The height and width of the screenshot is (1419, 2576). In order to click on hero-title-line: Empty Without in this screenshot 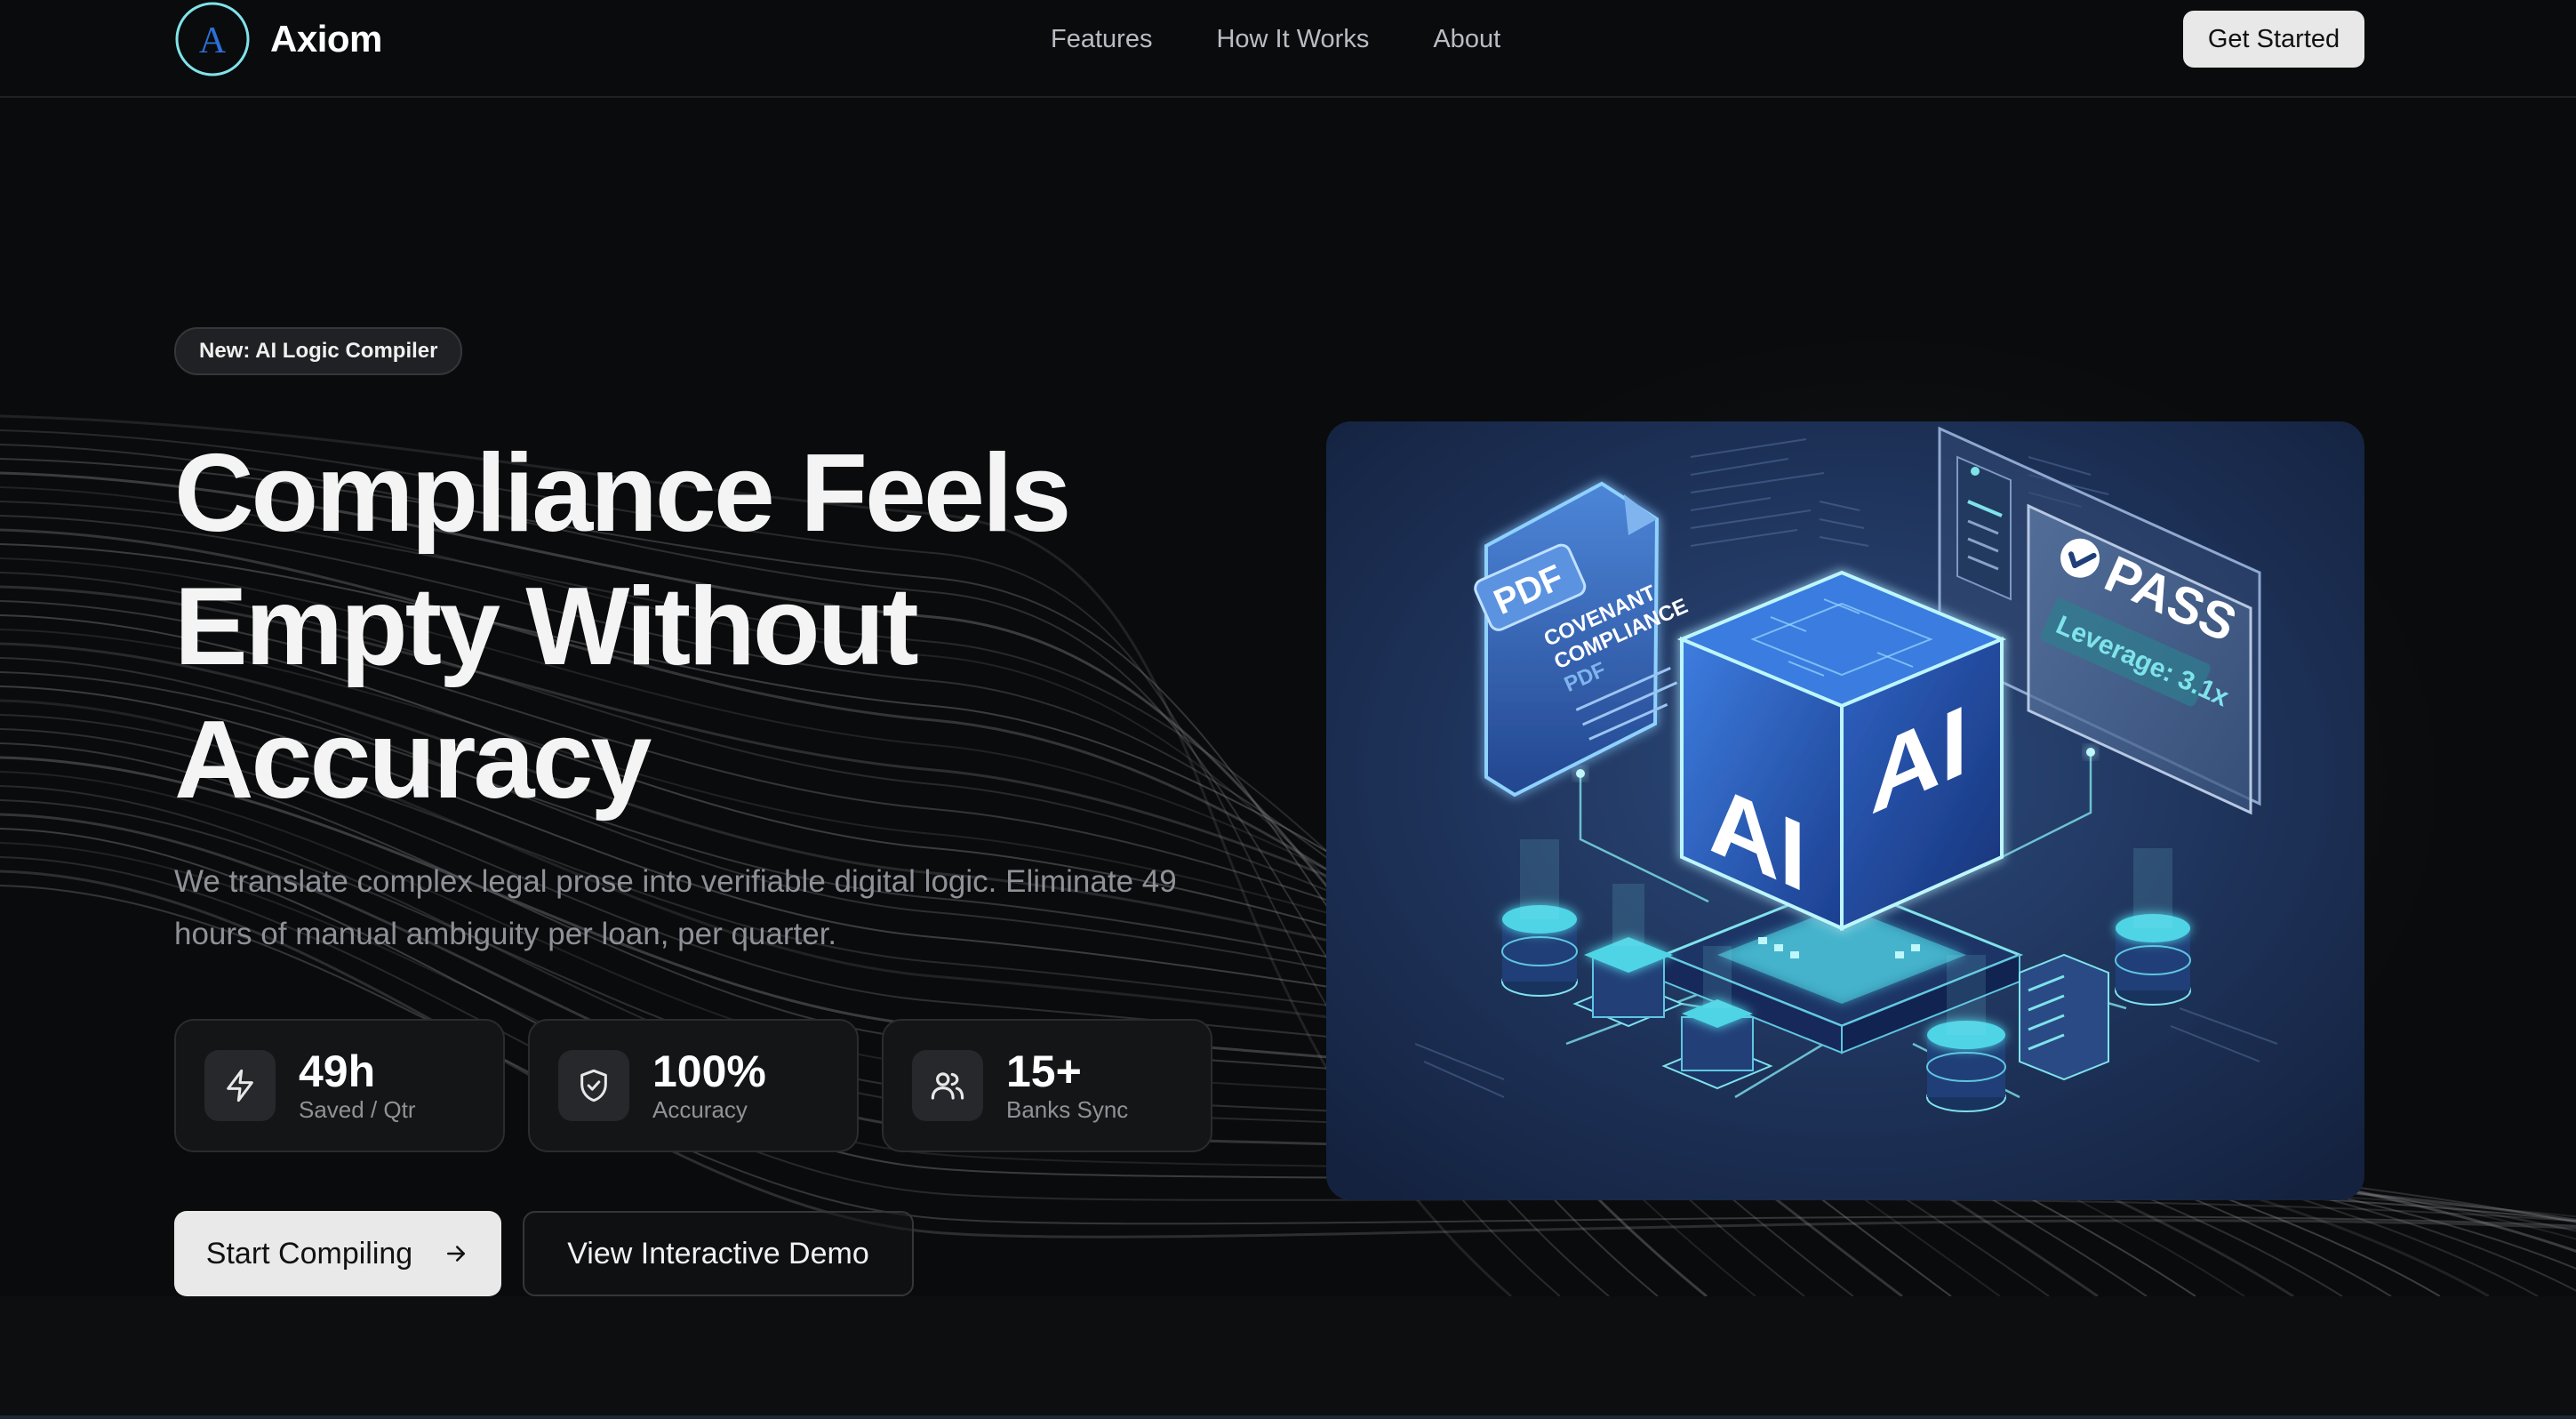, I will do `click(546, 627)`.